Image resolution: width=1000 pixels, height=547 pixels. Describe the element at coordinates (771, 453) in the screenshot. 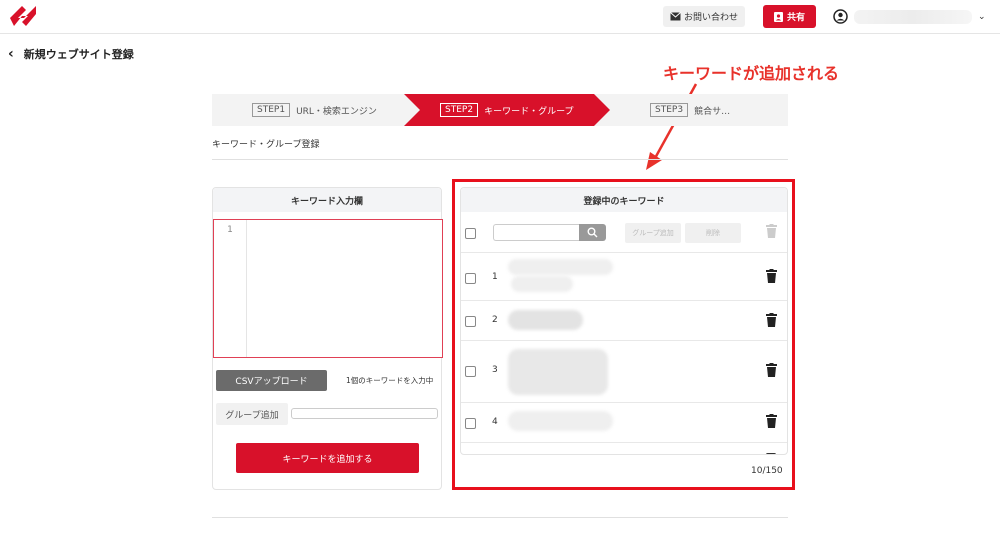

I see `next-row-partial` at that location.